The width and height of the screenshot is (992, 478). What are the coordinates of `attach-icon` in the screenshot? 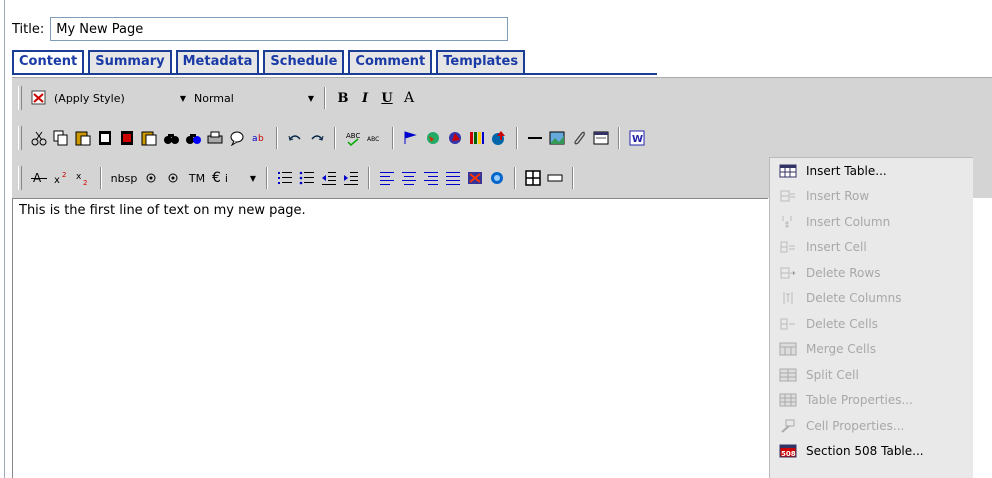 It's located at (579, 138).